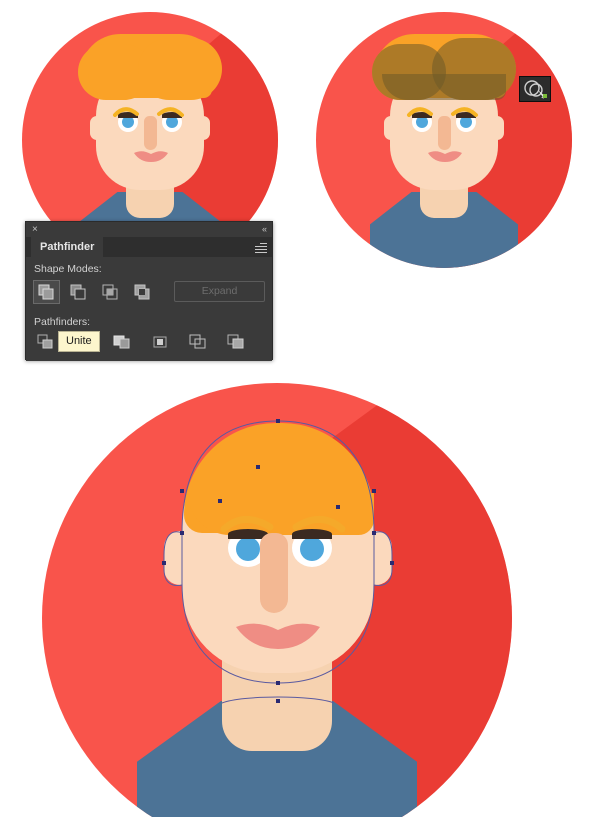 This screenshot has width=600, height=817. What do you see at coordinates (149, 247) in the screenshot?
I see `panel-tab-row: Pathfinder` at bounding box center [149, 247].